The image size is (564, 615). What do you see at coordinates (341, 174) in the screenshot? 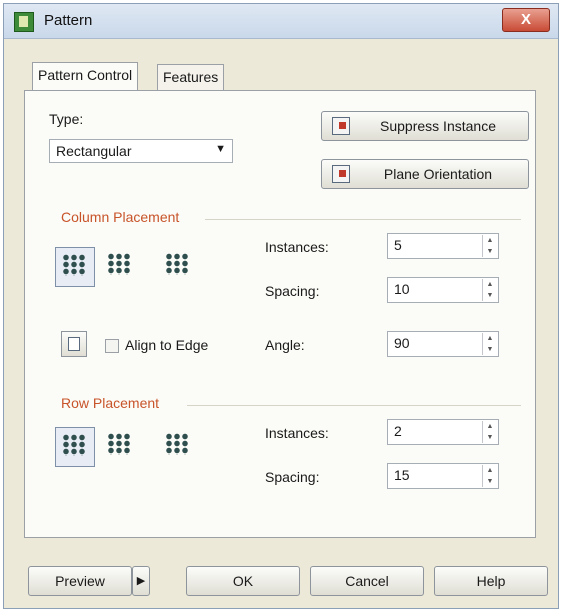
I see `plane-orientation-icon` at bounding box center [341, 174].